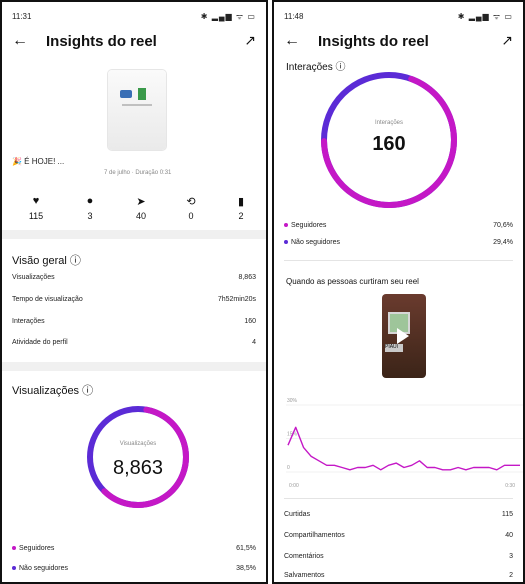  What do you see at coordinates (304, 575) in the screenshot?
I see `row-label: Salvamentos` at bounding box center [304, 575].